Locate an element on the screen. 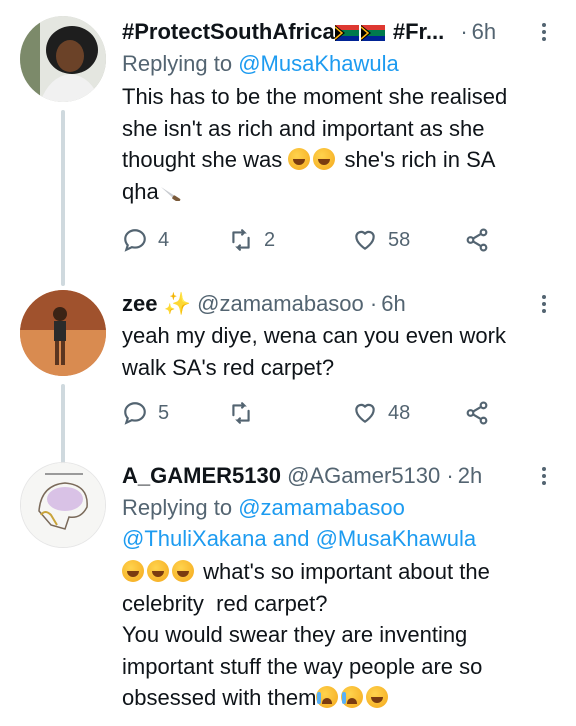  author-name: zee is located at coordinates (139, 303).